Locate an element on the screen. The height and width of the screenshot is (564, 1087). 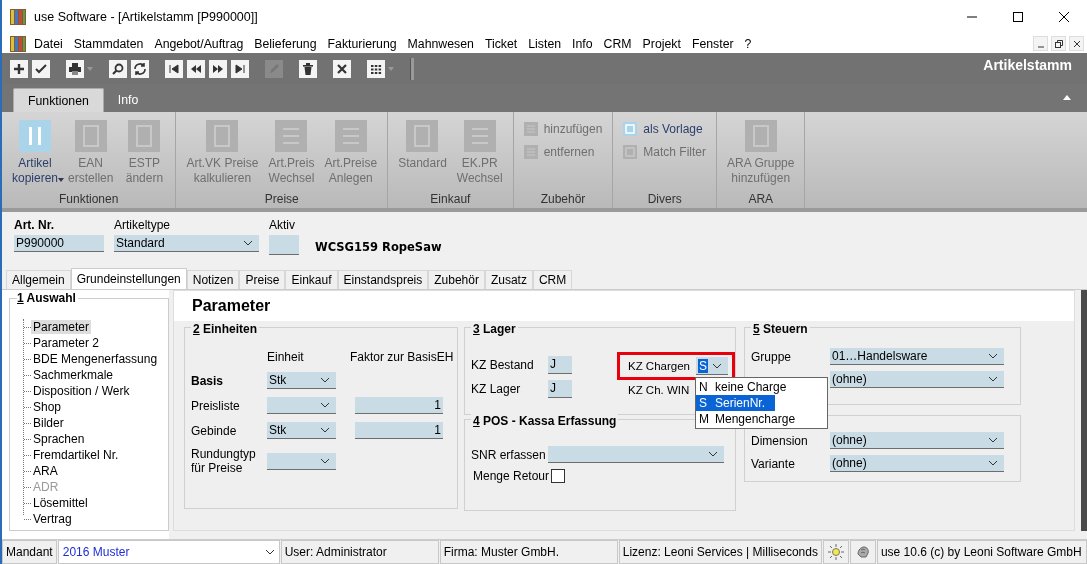
column-heading: Faktor zur BasisEH is located at coordinates (402, 357).